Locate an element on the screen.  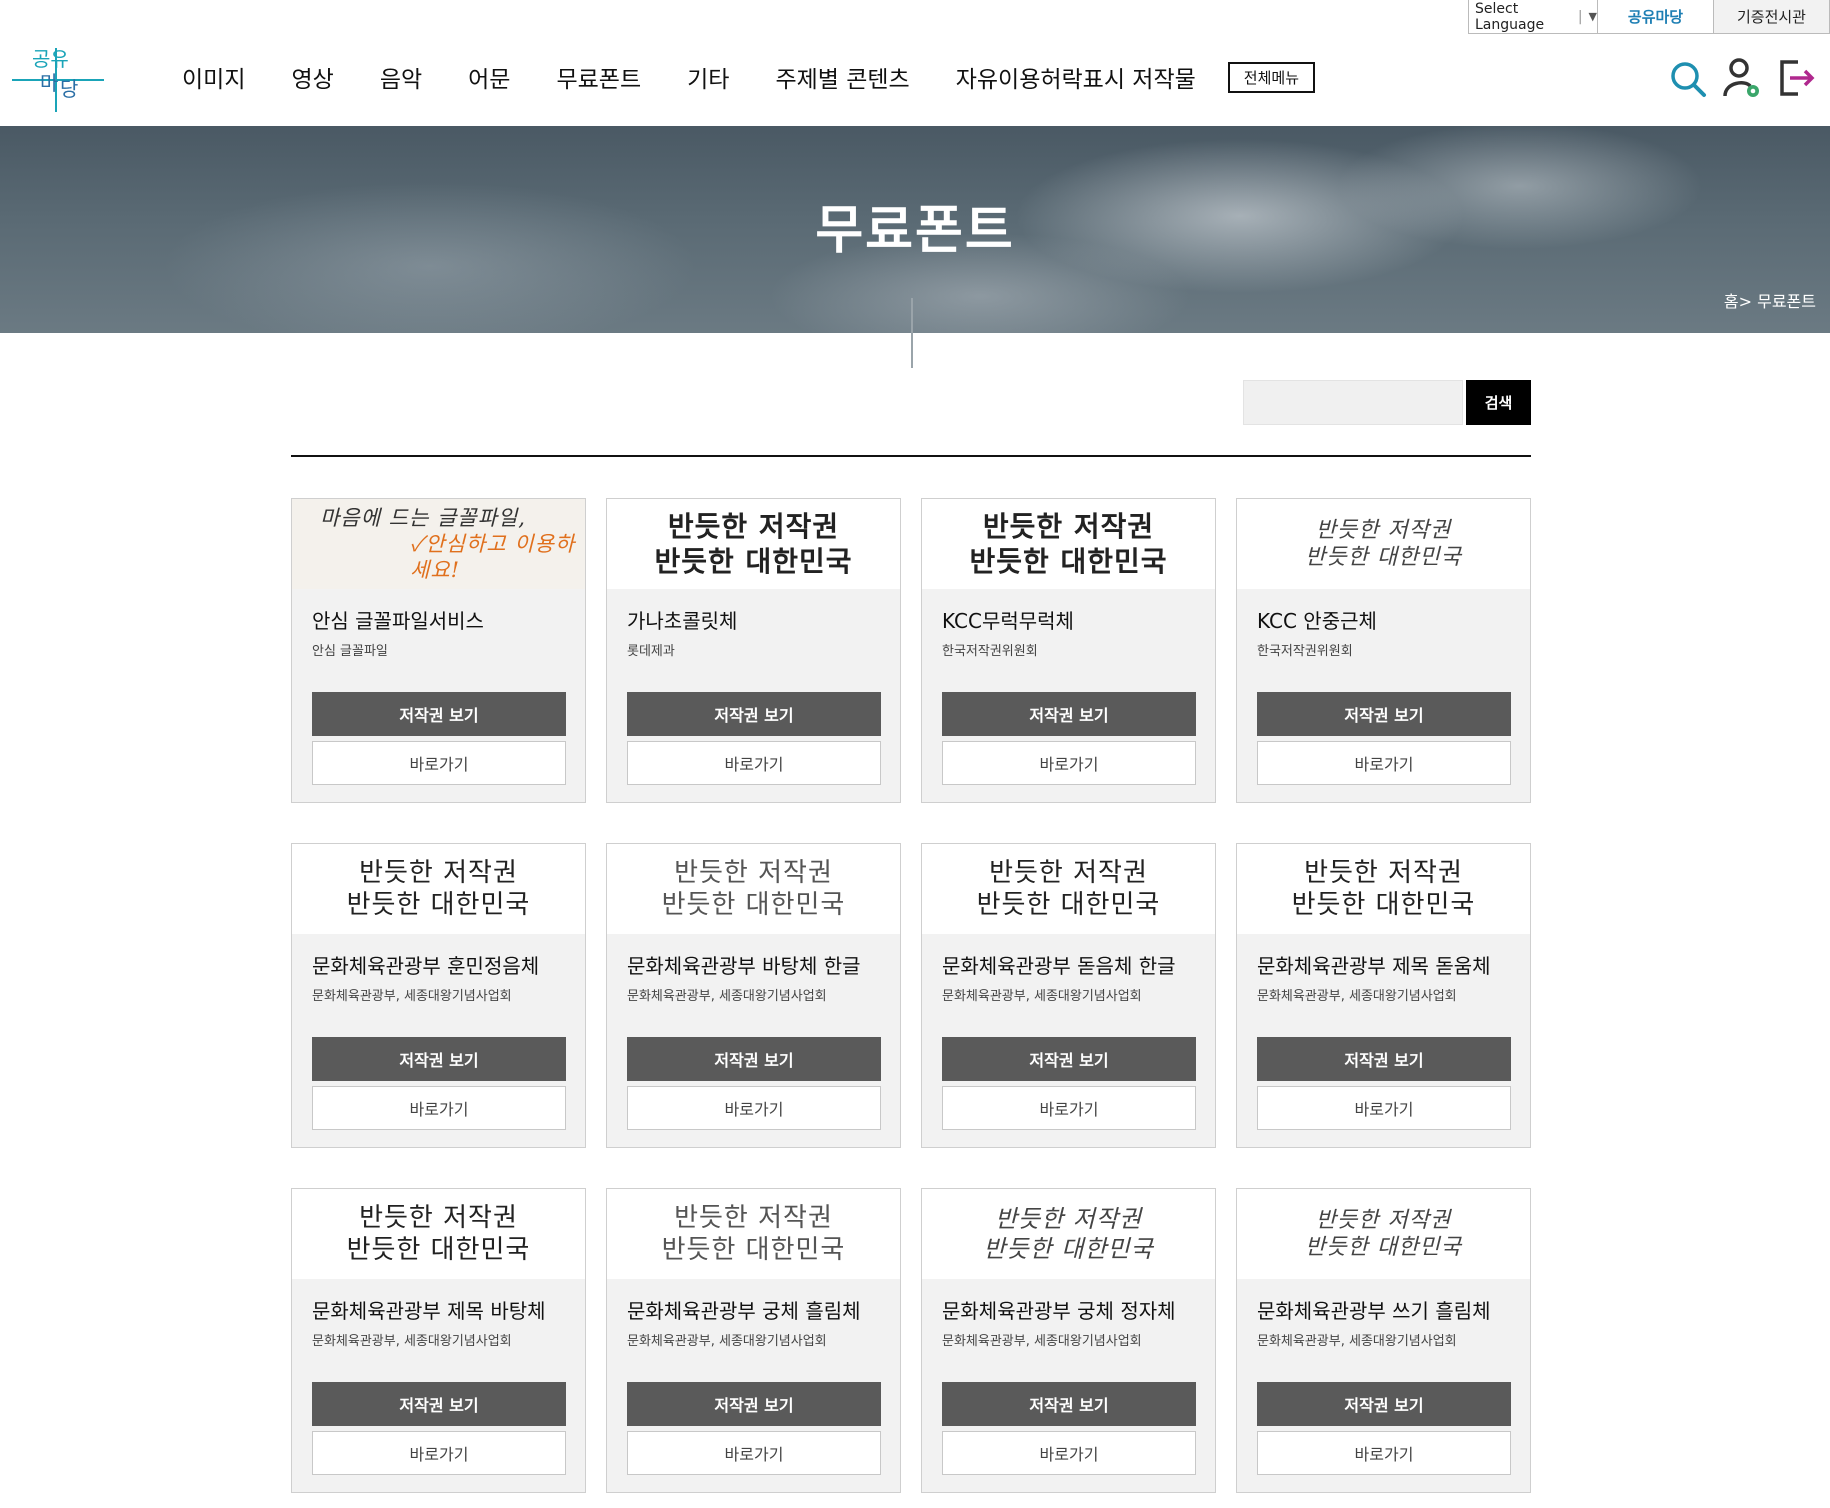
user-settings-icon is located at coordinates (1742, 78).